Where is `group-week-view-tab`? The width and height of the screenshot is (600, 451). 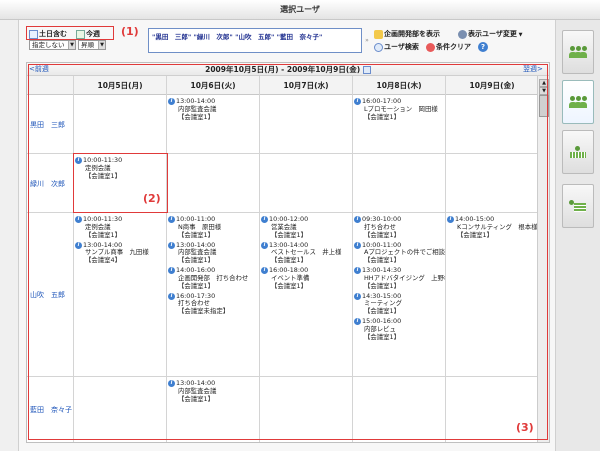 group-week-view-tab is located at coordinates (578, 102).